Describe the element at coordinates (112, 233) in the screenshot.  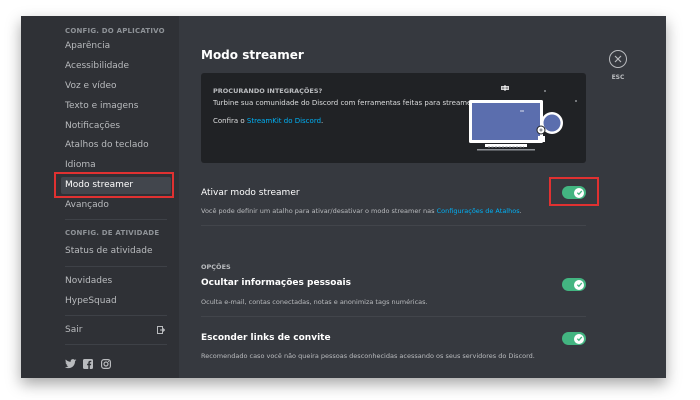
I see `activity-settings-header: CONFIG. DE ATIVIDADE` at that location.